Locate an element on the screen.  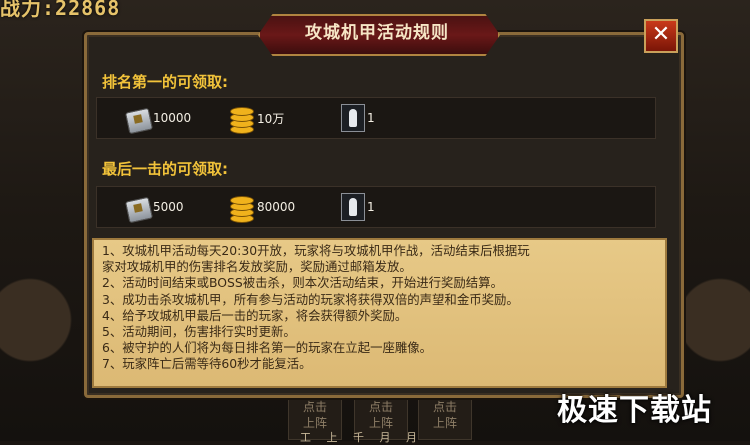
rule-line: 2、活动时间结束或BOSS被击杀，则本次活动结束，开始进行奖励结算。 is located at coordinates (302, 283).